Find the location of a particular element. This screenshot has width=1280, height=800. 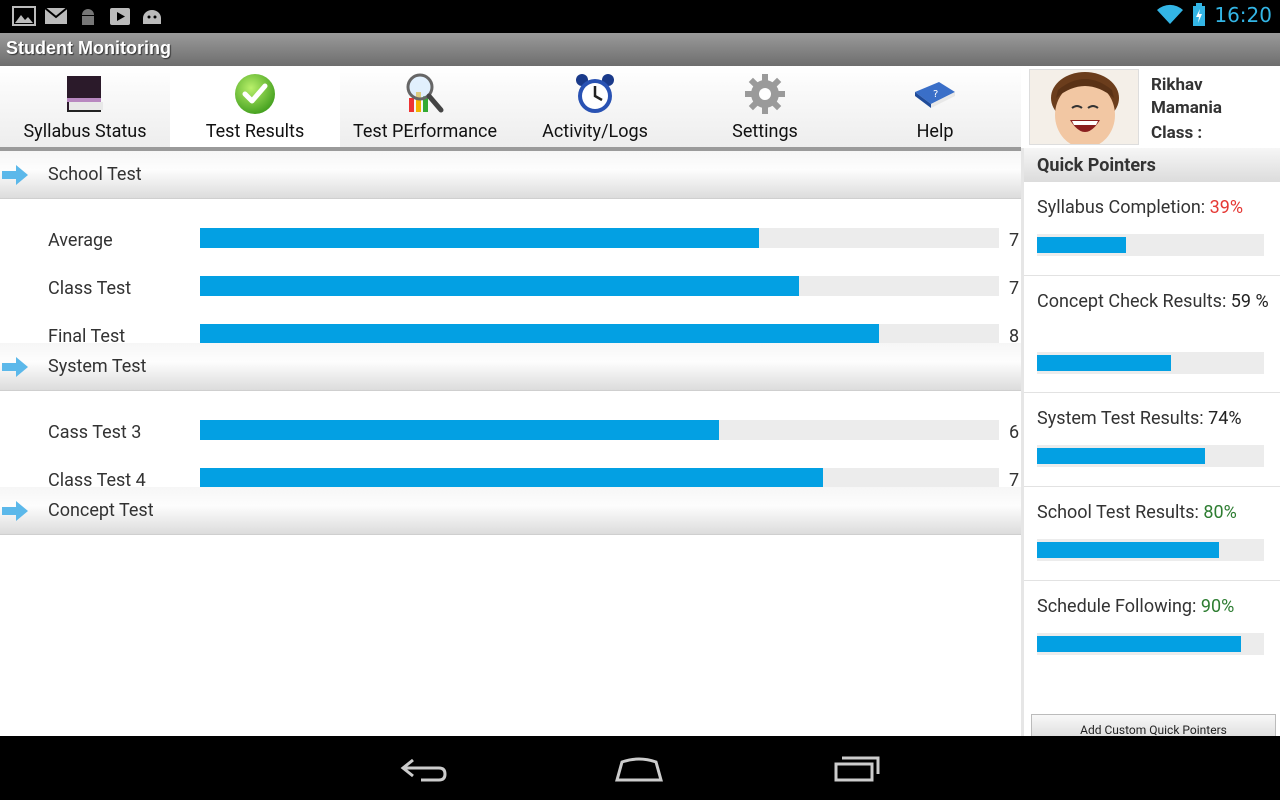

quick-pointer-label: School Test Results: 80% is located at coordinates (1154, 512).